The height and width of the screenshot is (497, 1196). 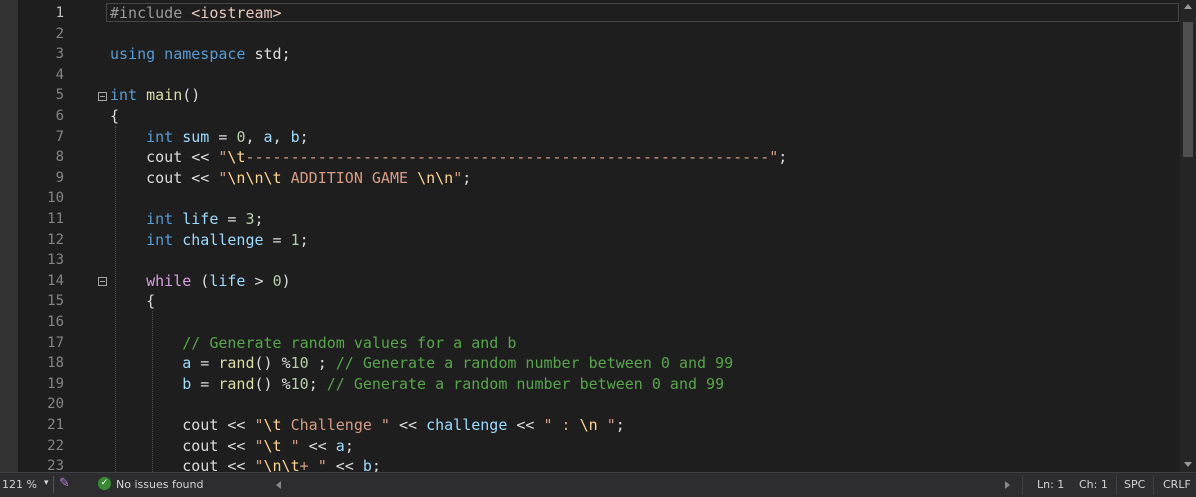 What do you see at coordinates (1188, 464) in the screenshot?
I see `scroll-down-icon` at bounding box center [1188, 464].